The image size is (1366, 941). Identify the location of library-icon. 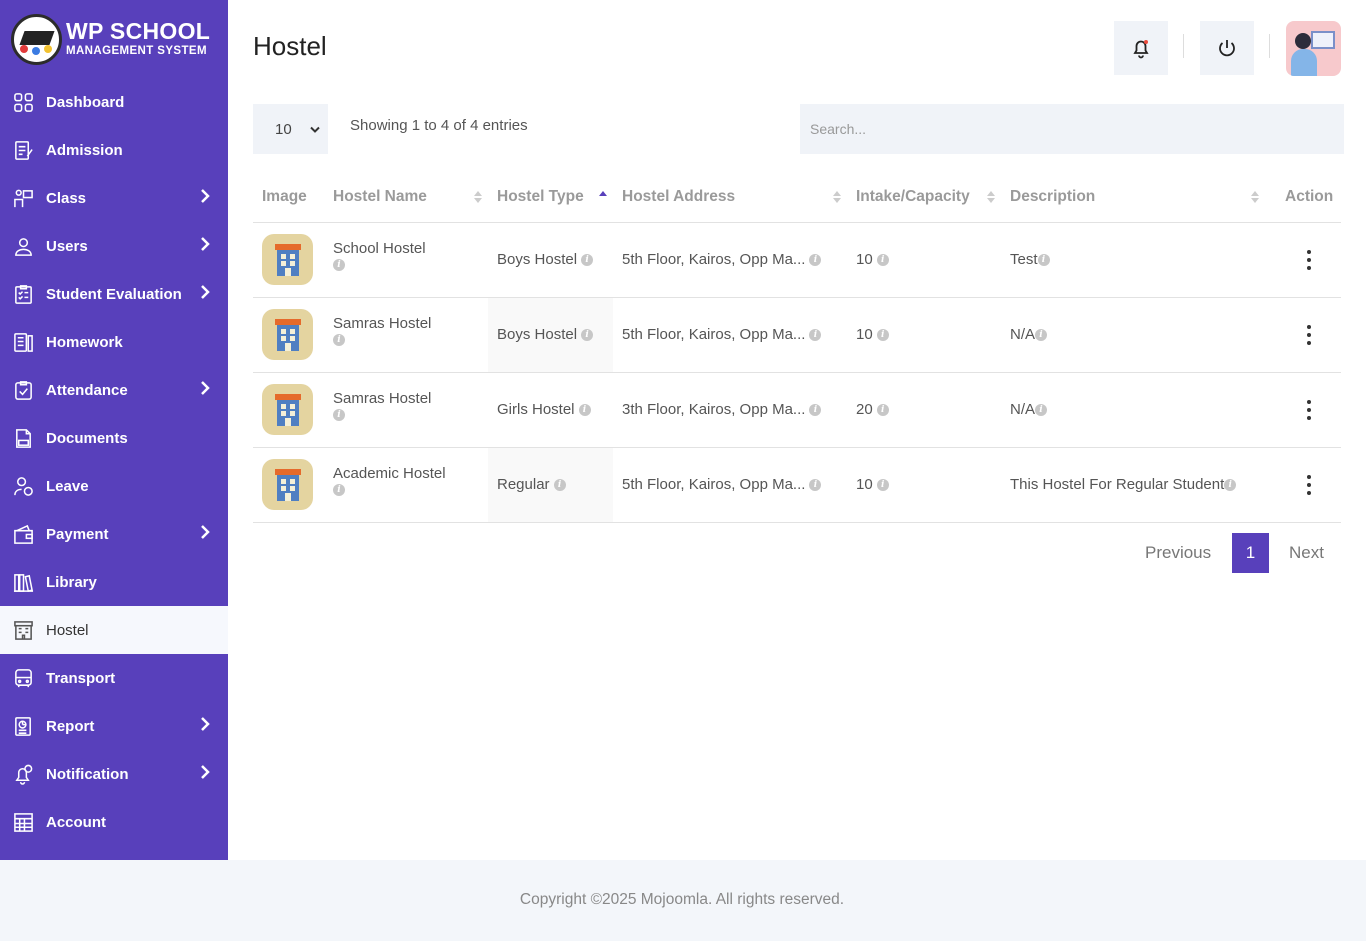
(23, 582).